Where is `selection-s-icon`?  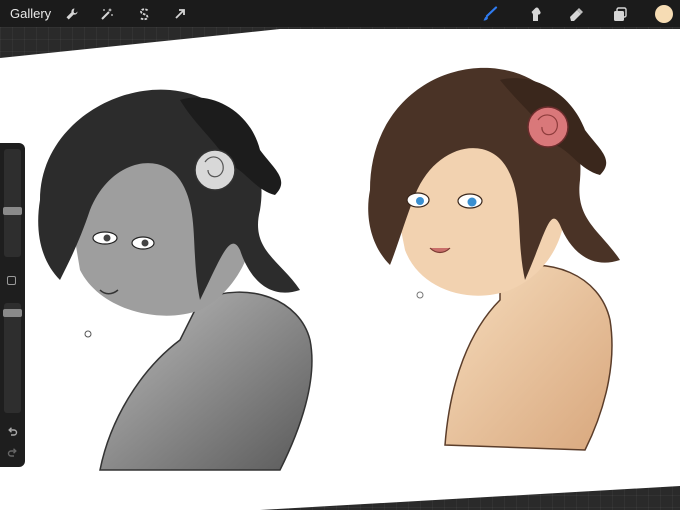
selection-s-icon is located at coordinates (144, 13).